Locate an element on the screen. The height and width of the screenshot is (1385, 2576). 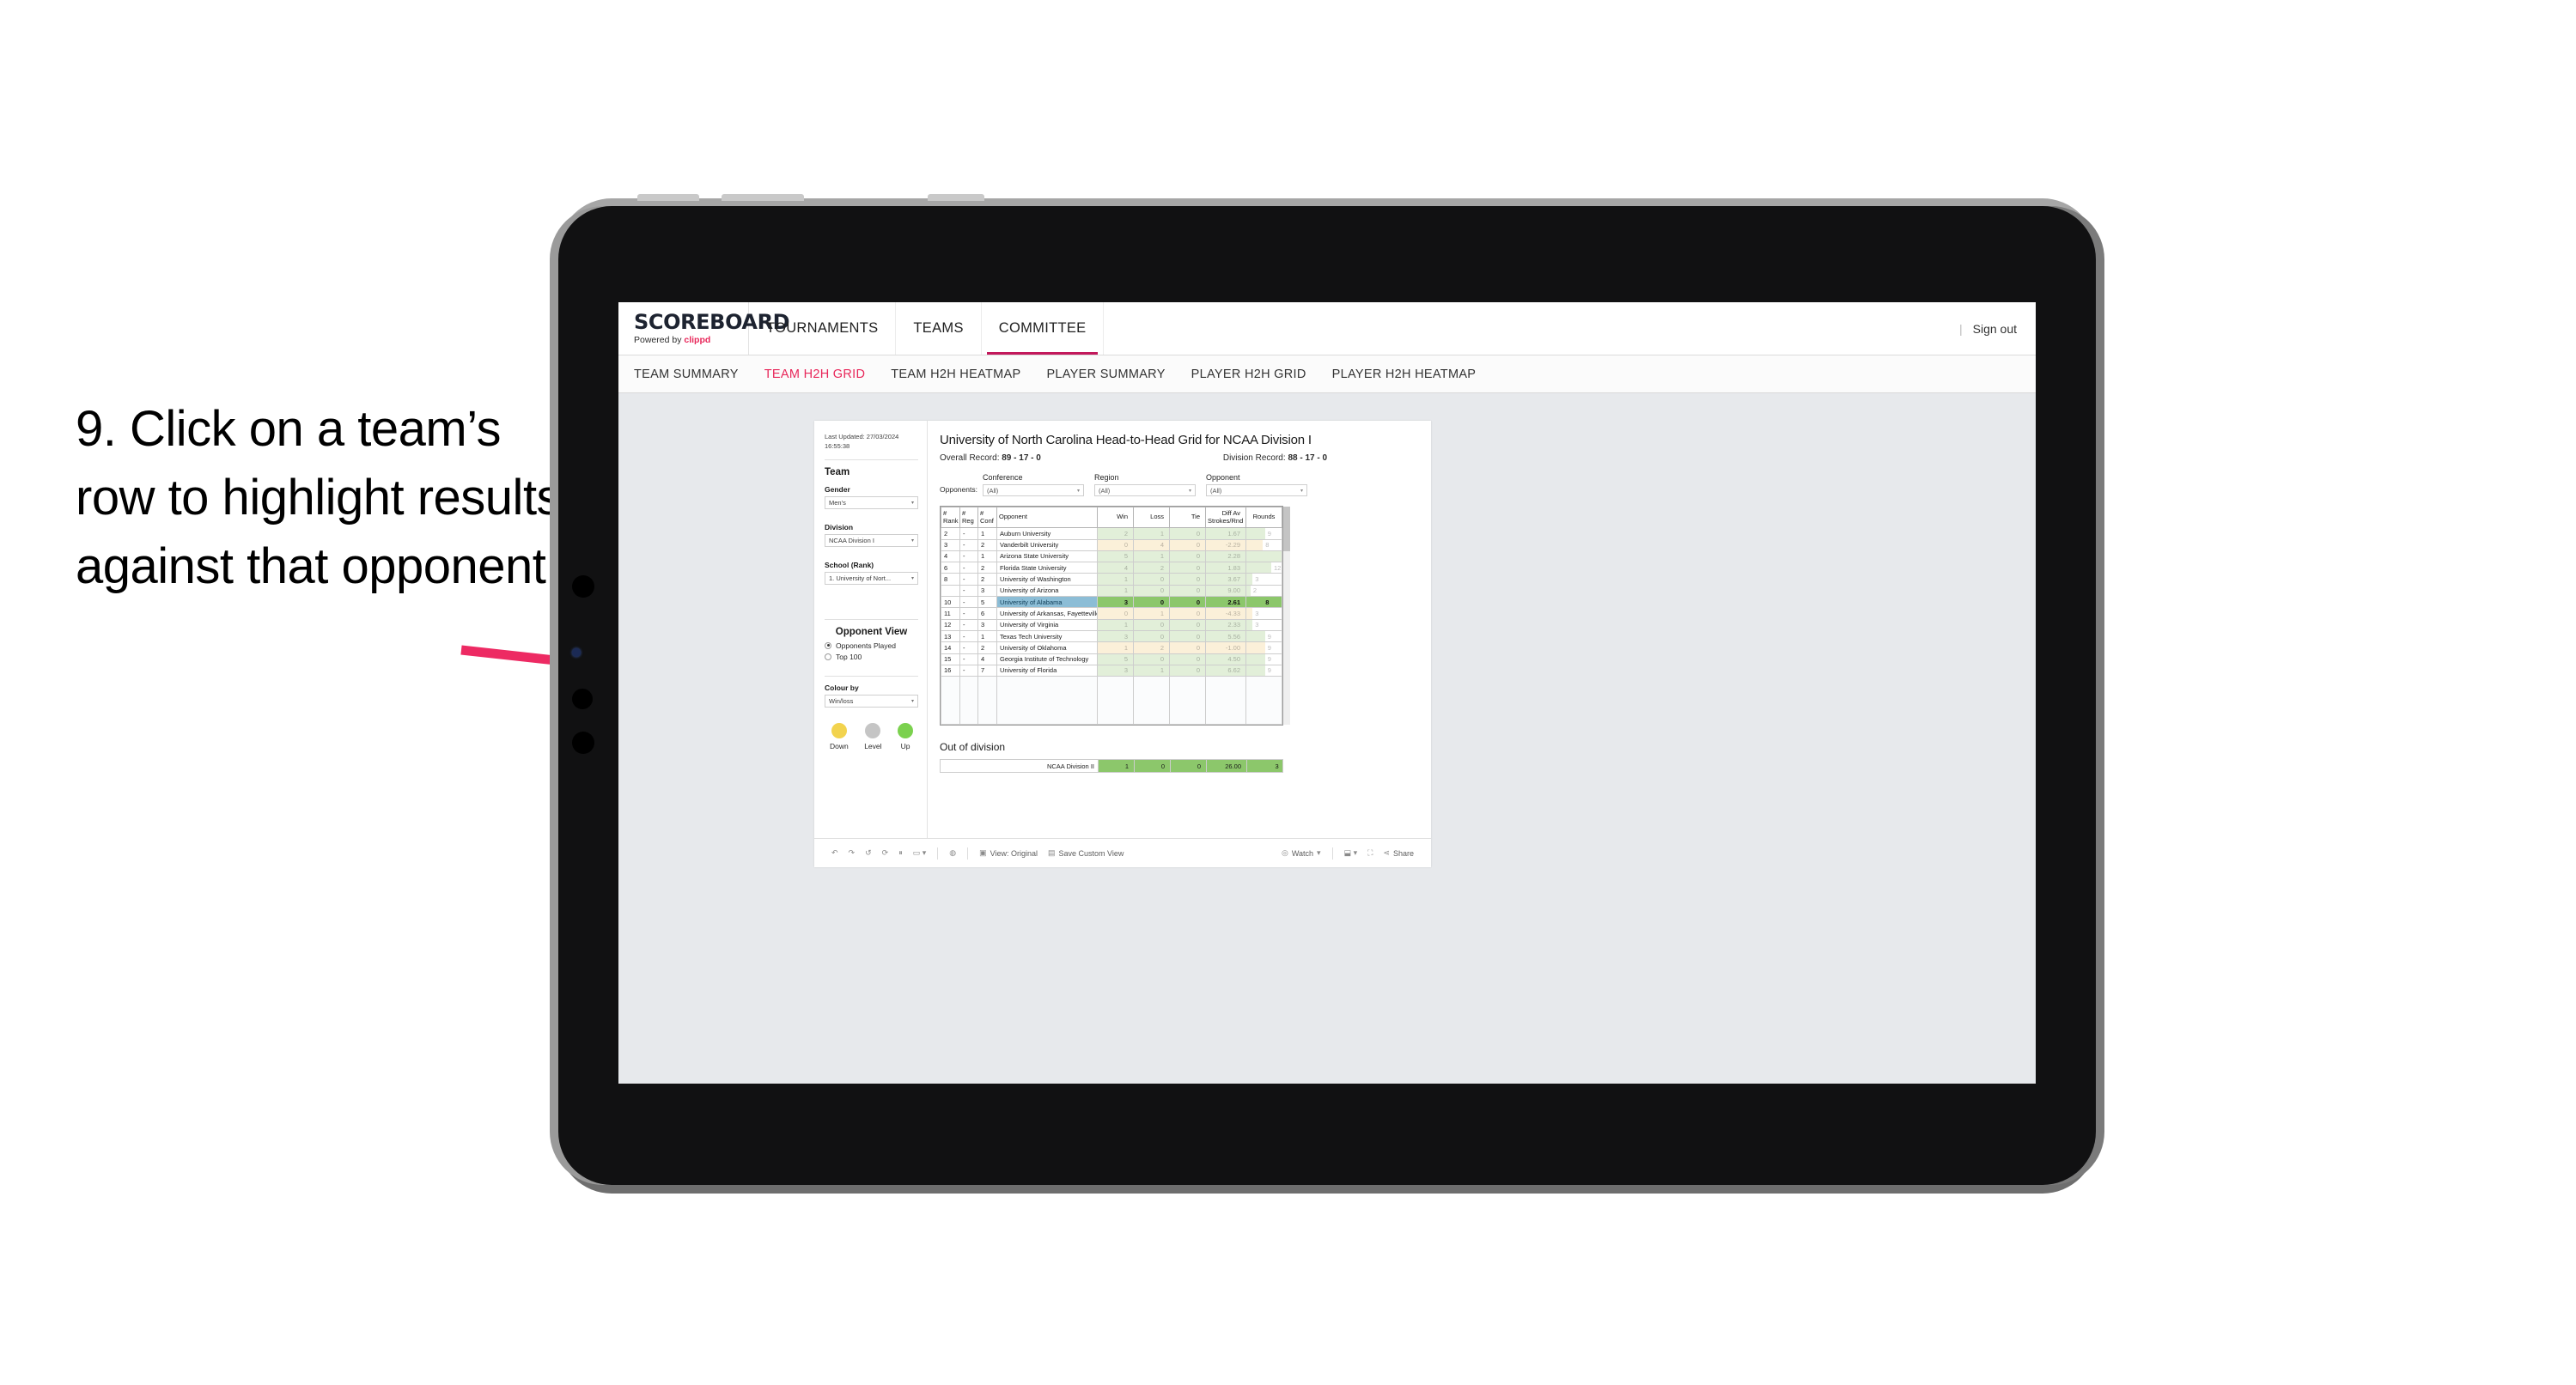
share-button: ⋖ Share is located at coordinates (1398, 853).